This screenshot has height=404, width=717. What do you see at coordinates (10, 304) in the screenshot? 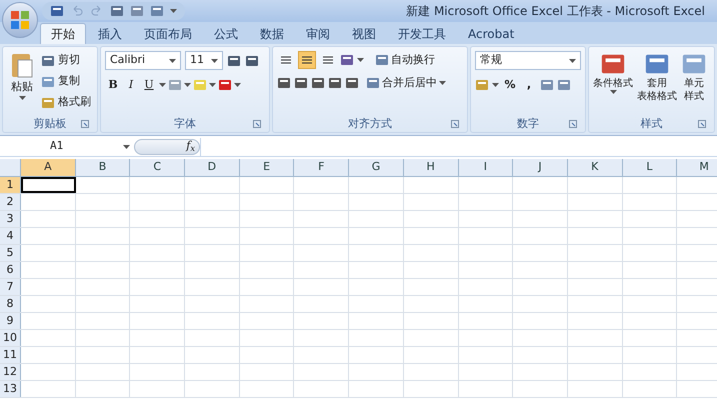
I see `row-header: 8` at bounding box center [10, 304].